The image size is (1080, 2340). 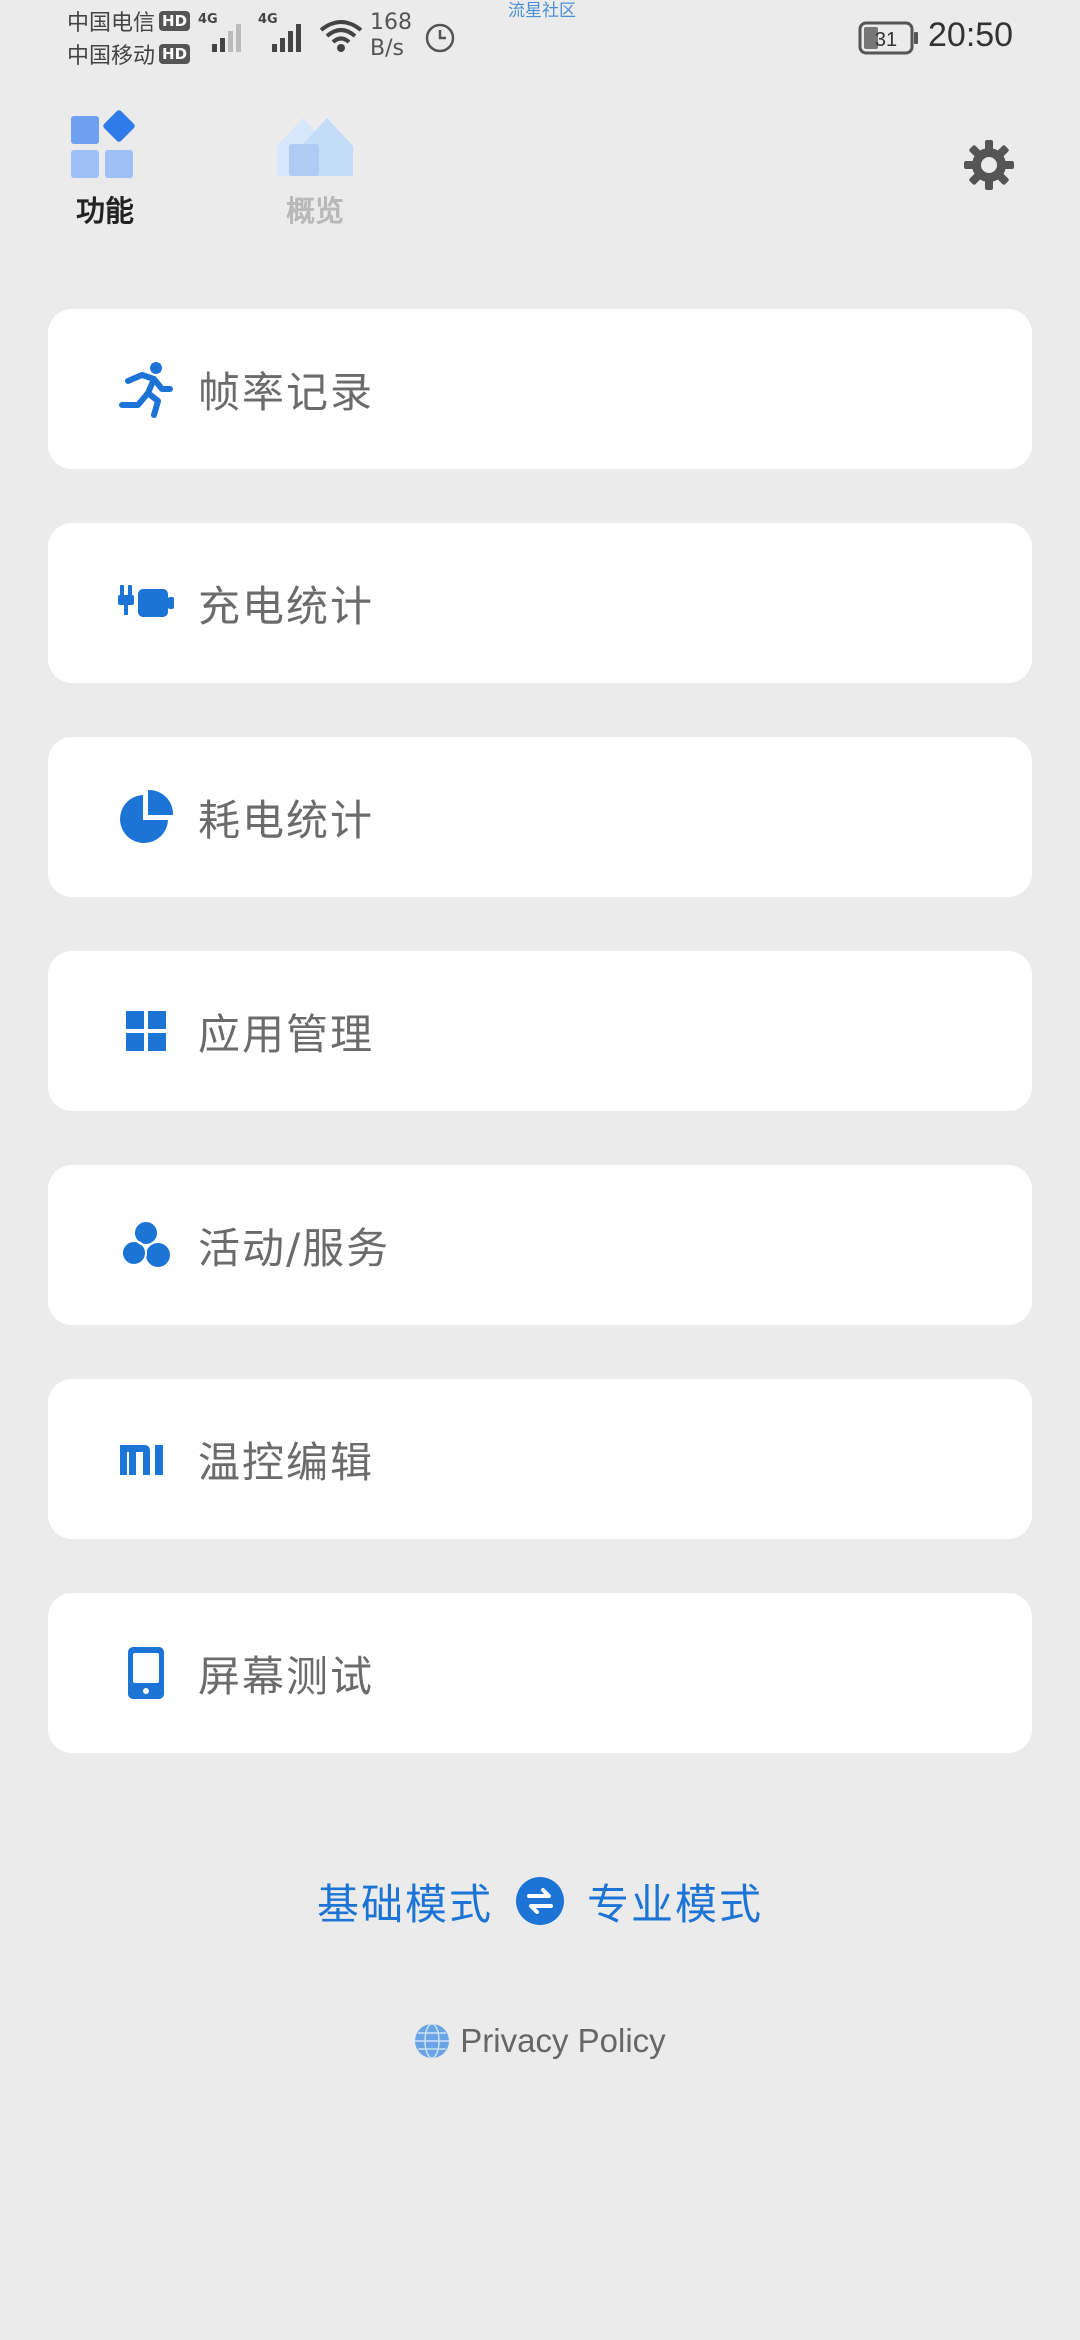 I want to click on pie-chart-icon, so click(x=147, y=816).